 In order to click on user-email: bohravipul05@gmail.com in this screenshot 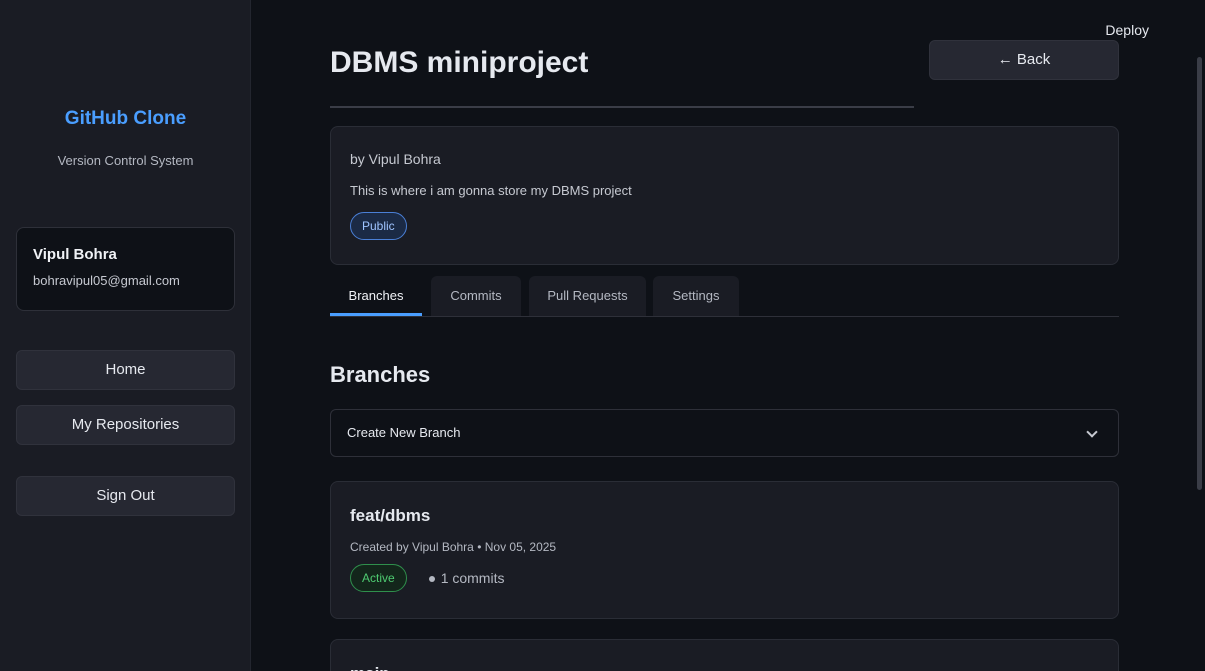, I will do `click(106, 280)`.